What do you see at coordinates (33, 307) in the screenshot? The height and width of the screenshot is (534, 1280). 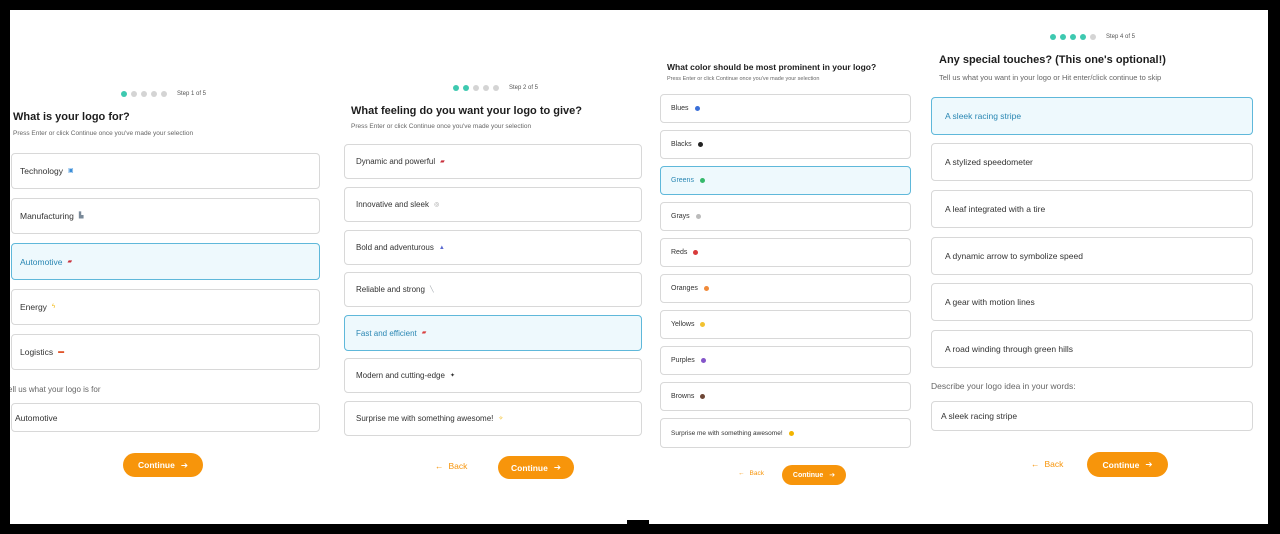 I see `option-label: Energy` at bounding box center [33, 307].